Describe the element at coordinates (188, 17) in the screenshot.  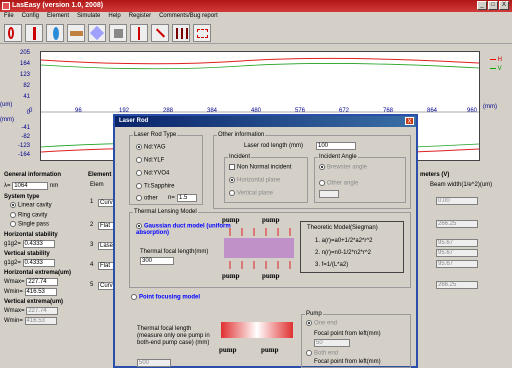
I see `menu-comments: Comments/Bug report` at that location.